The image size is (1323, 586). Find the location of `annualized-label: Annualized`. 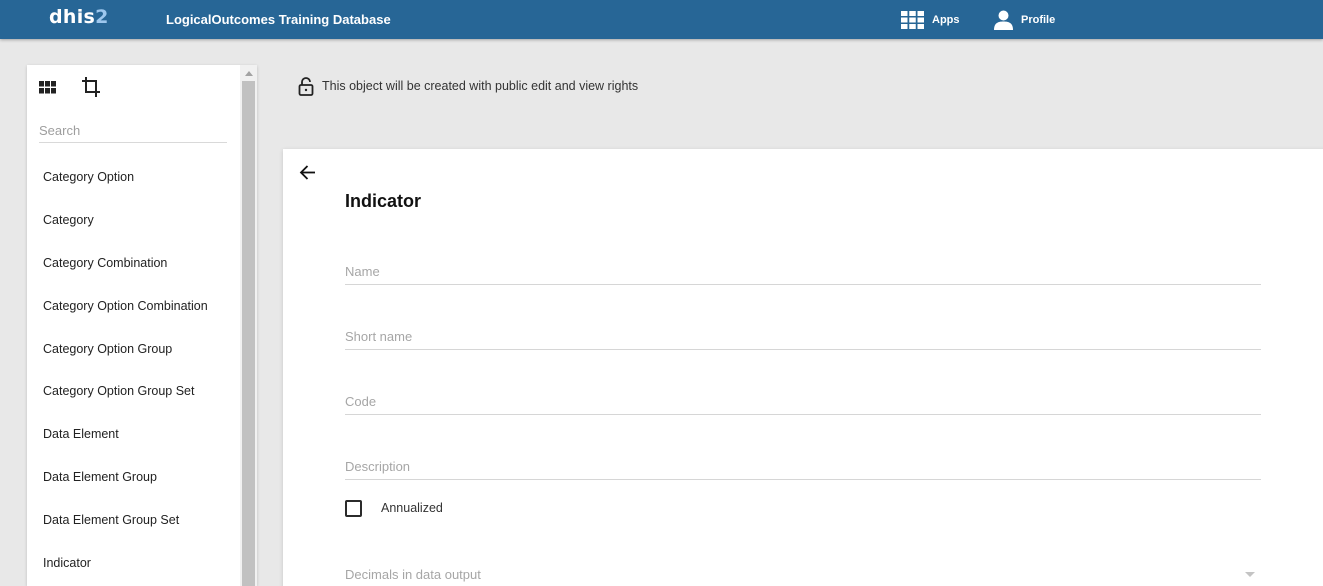

annualized-label: Annualized is located at coordinates (412, 508).